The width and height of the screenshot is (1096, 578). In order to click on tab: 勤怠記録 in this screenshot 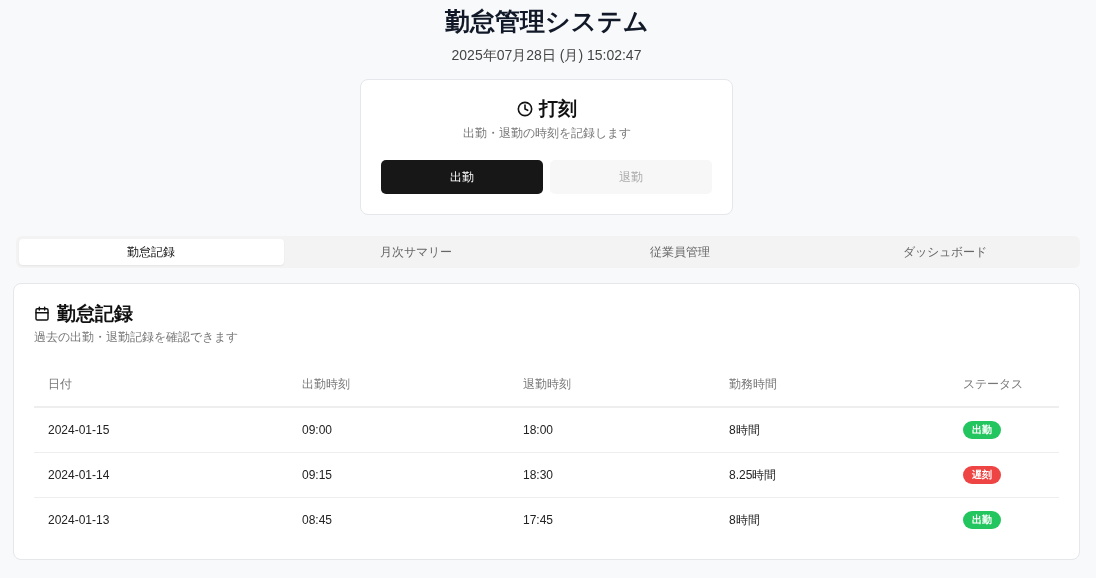, I will do `click(151, 252)`.